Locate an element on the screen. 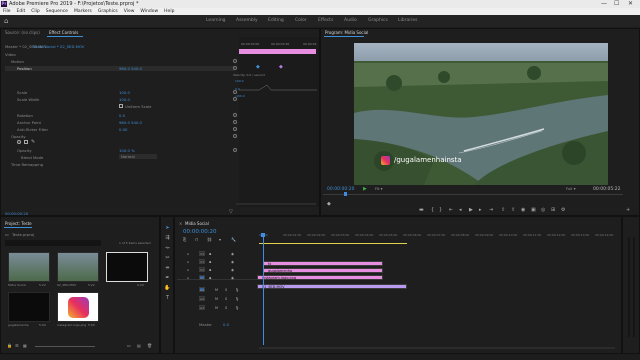 The image size is (640, 360). hand-tool-icon: ✋ is located at coordinates (167, 288).